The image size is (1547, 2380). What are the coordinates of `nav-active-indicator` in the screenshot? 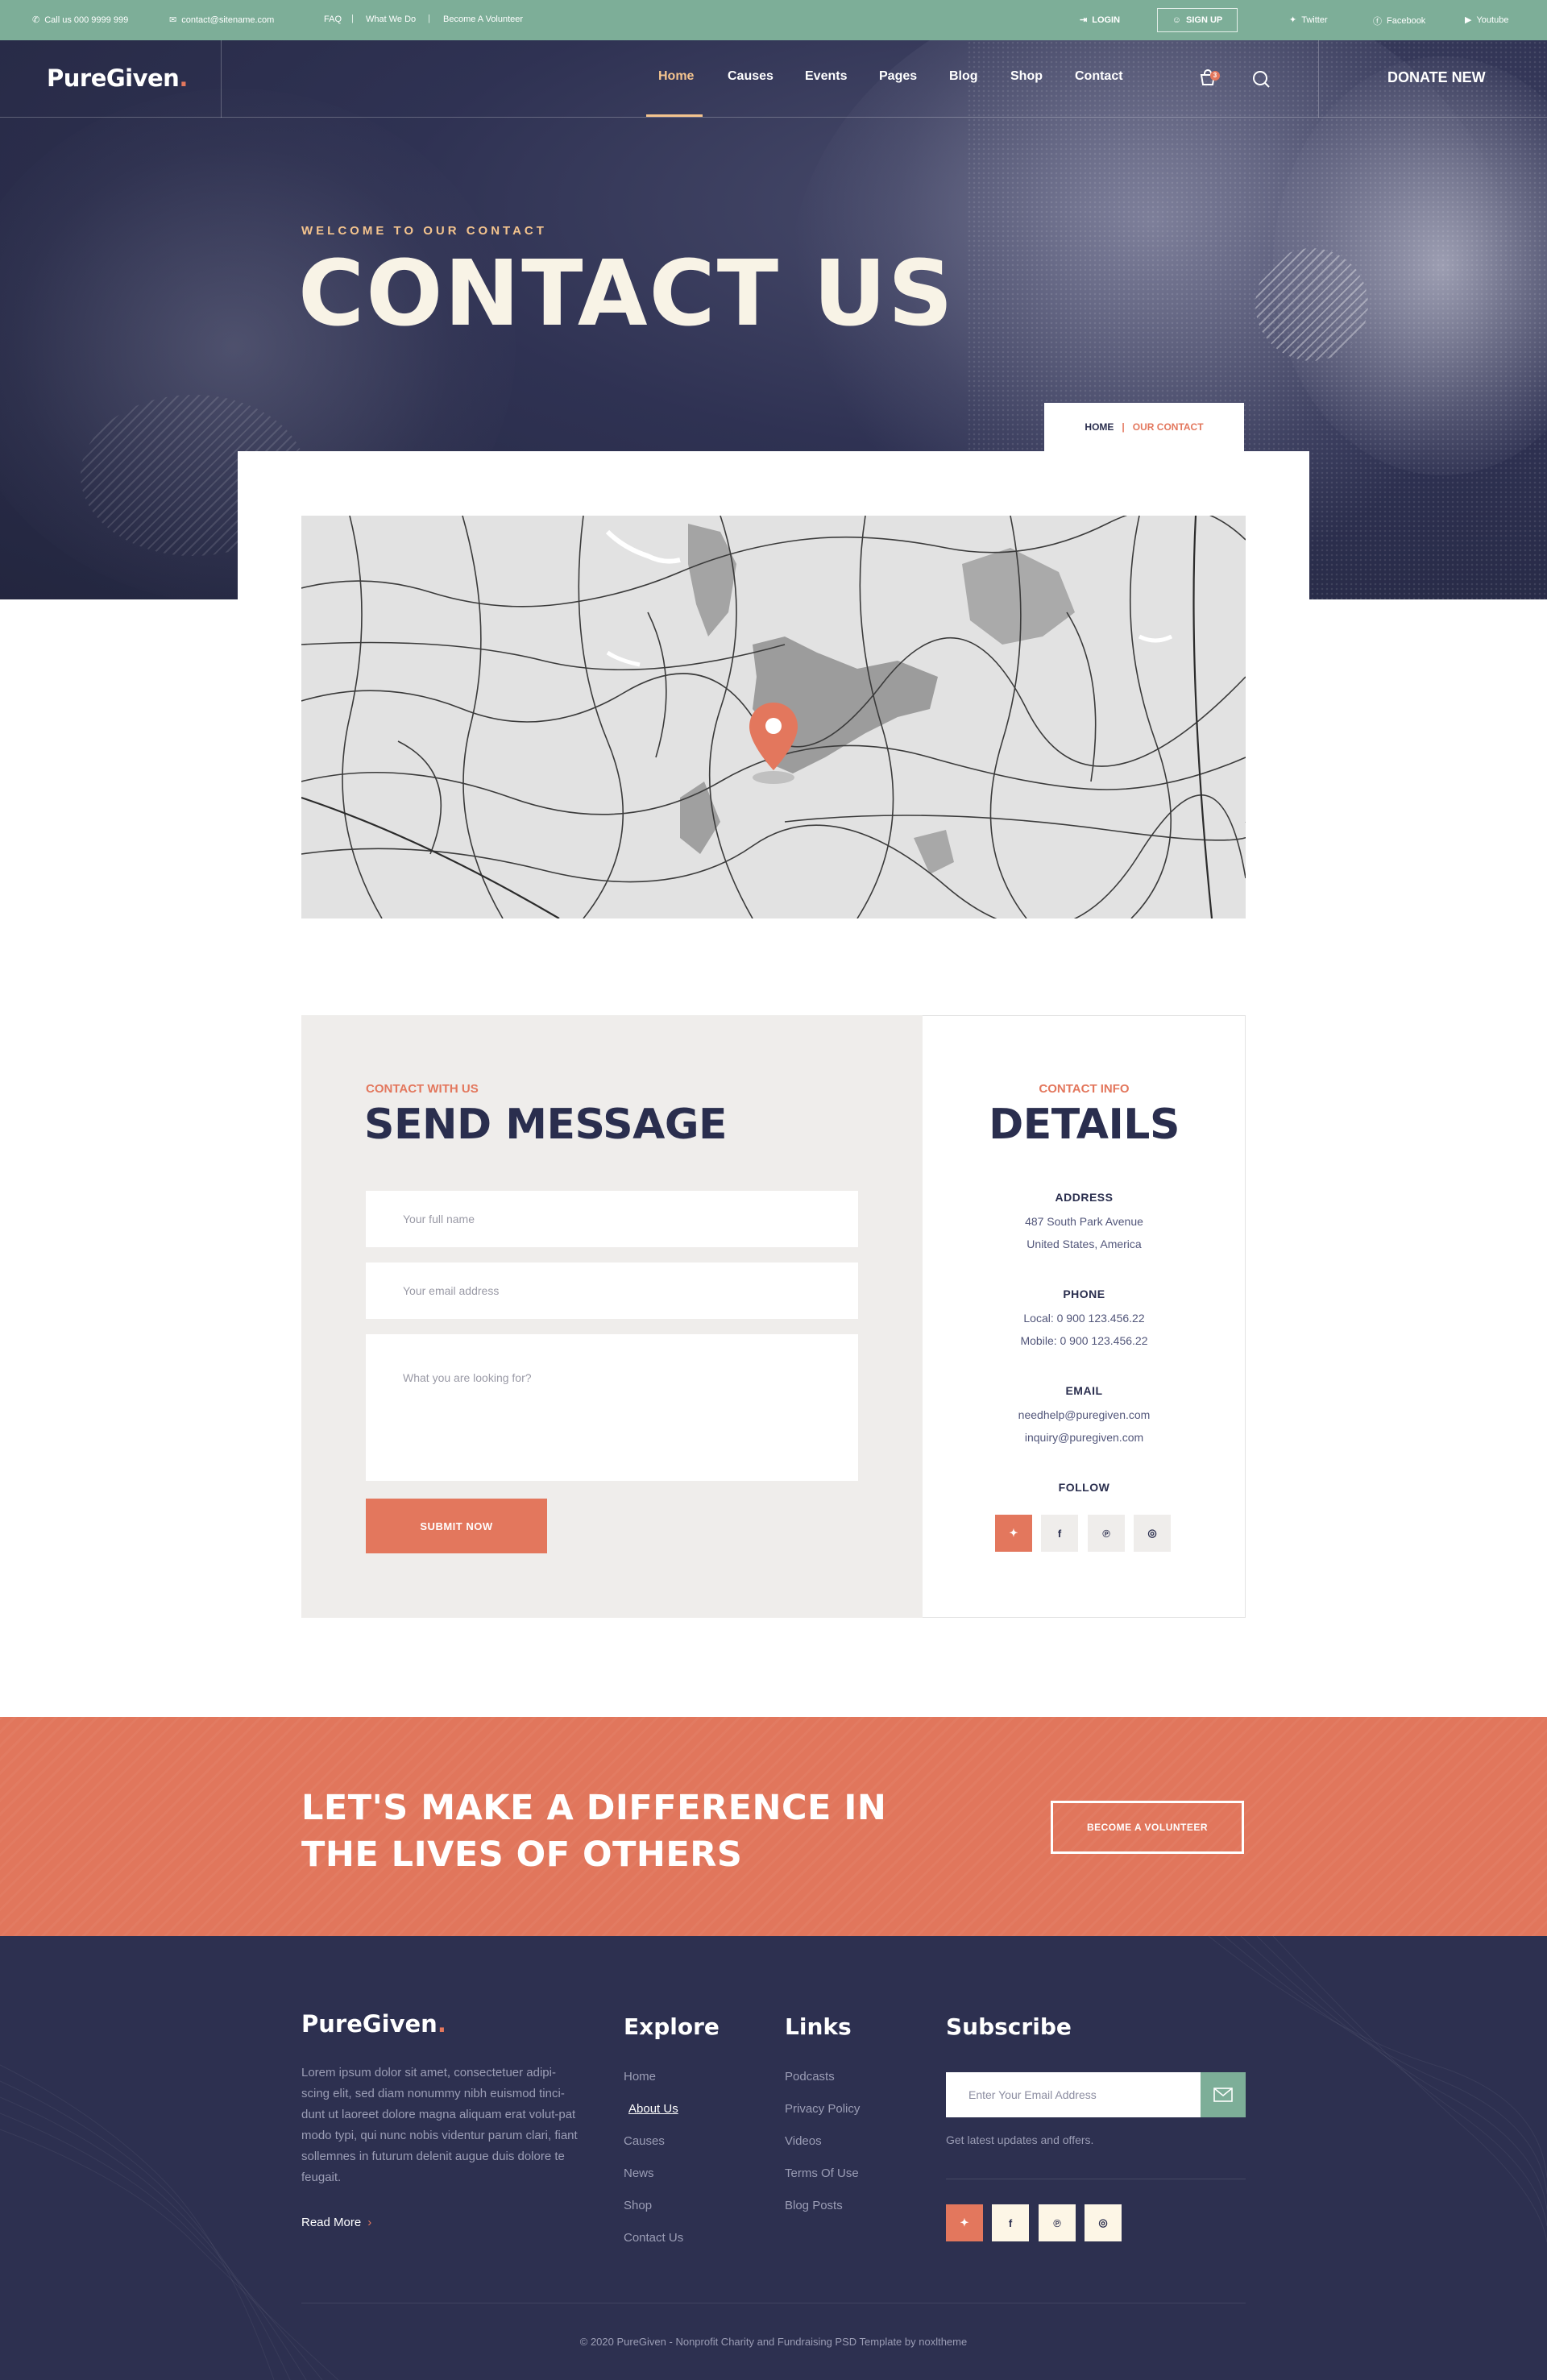 It's located at (674, 116).